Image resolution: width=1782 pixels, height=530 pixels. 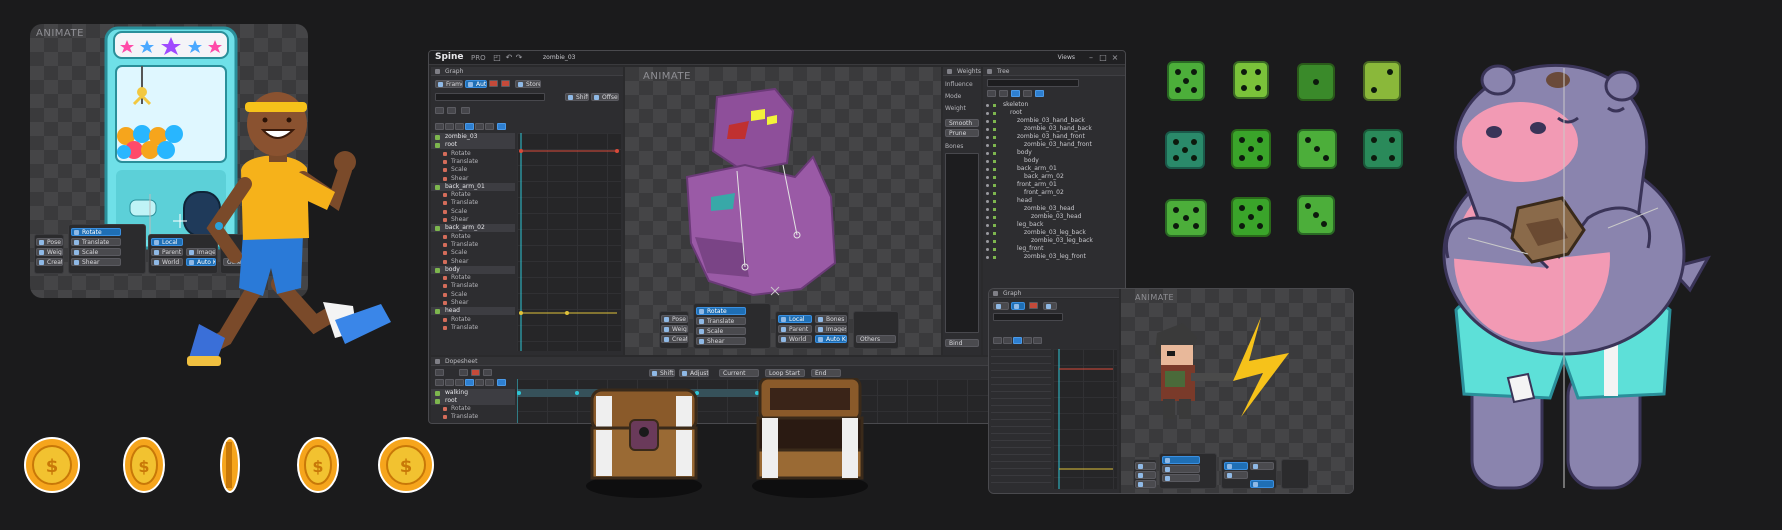 I want to click on small-frame-button, so click(x=1001, y=306).